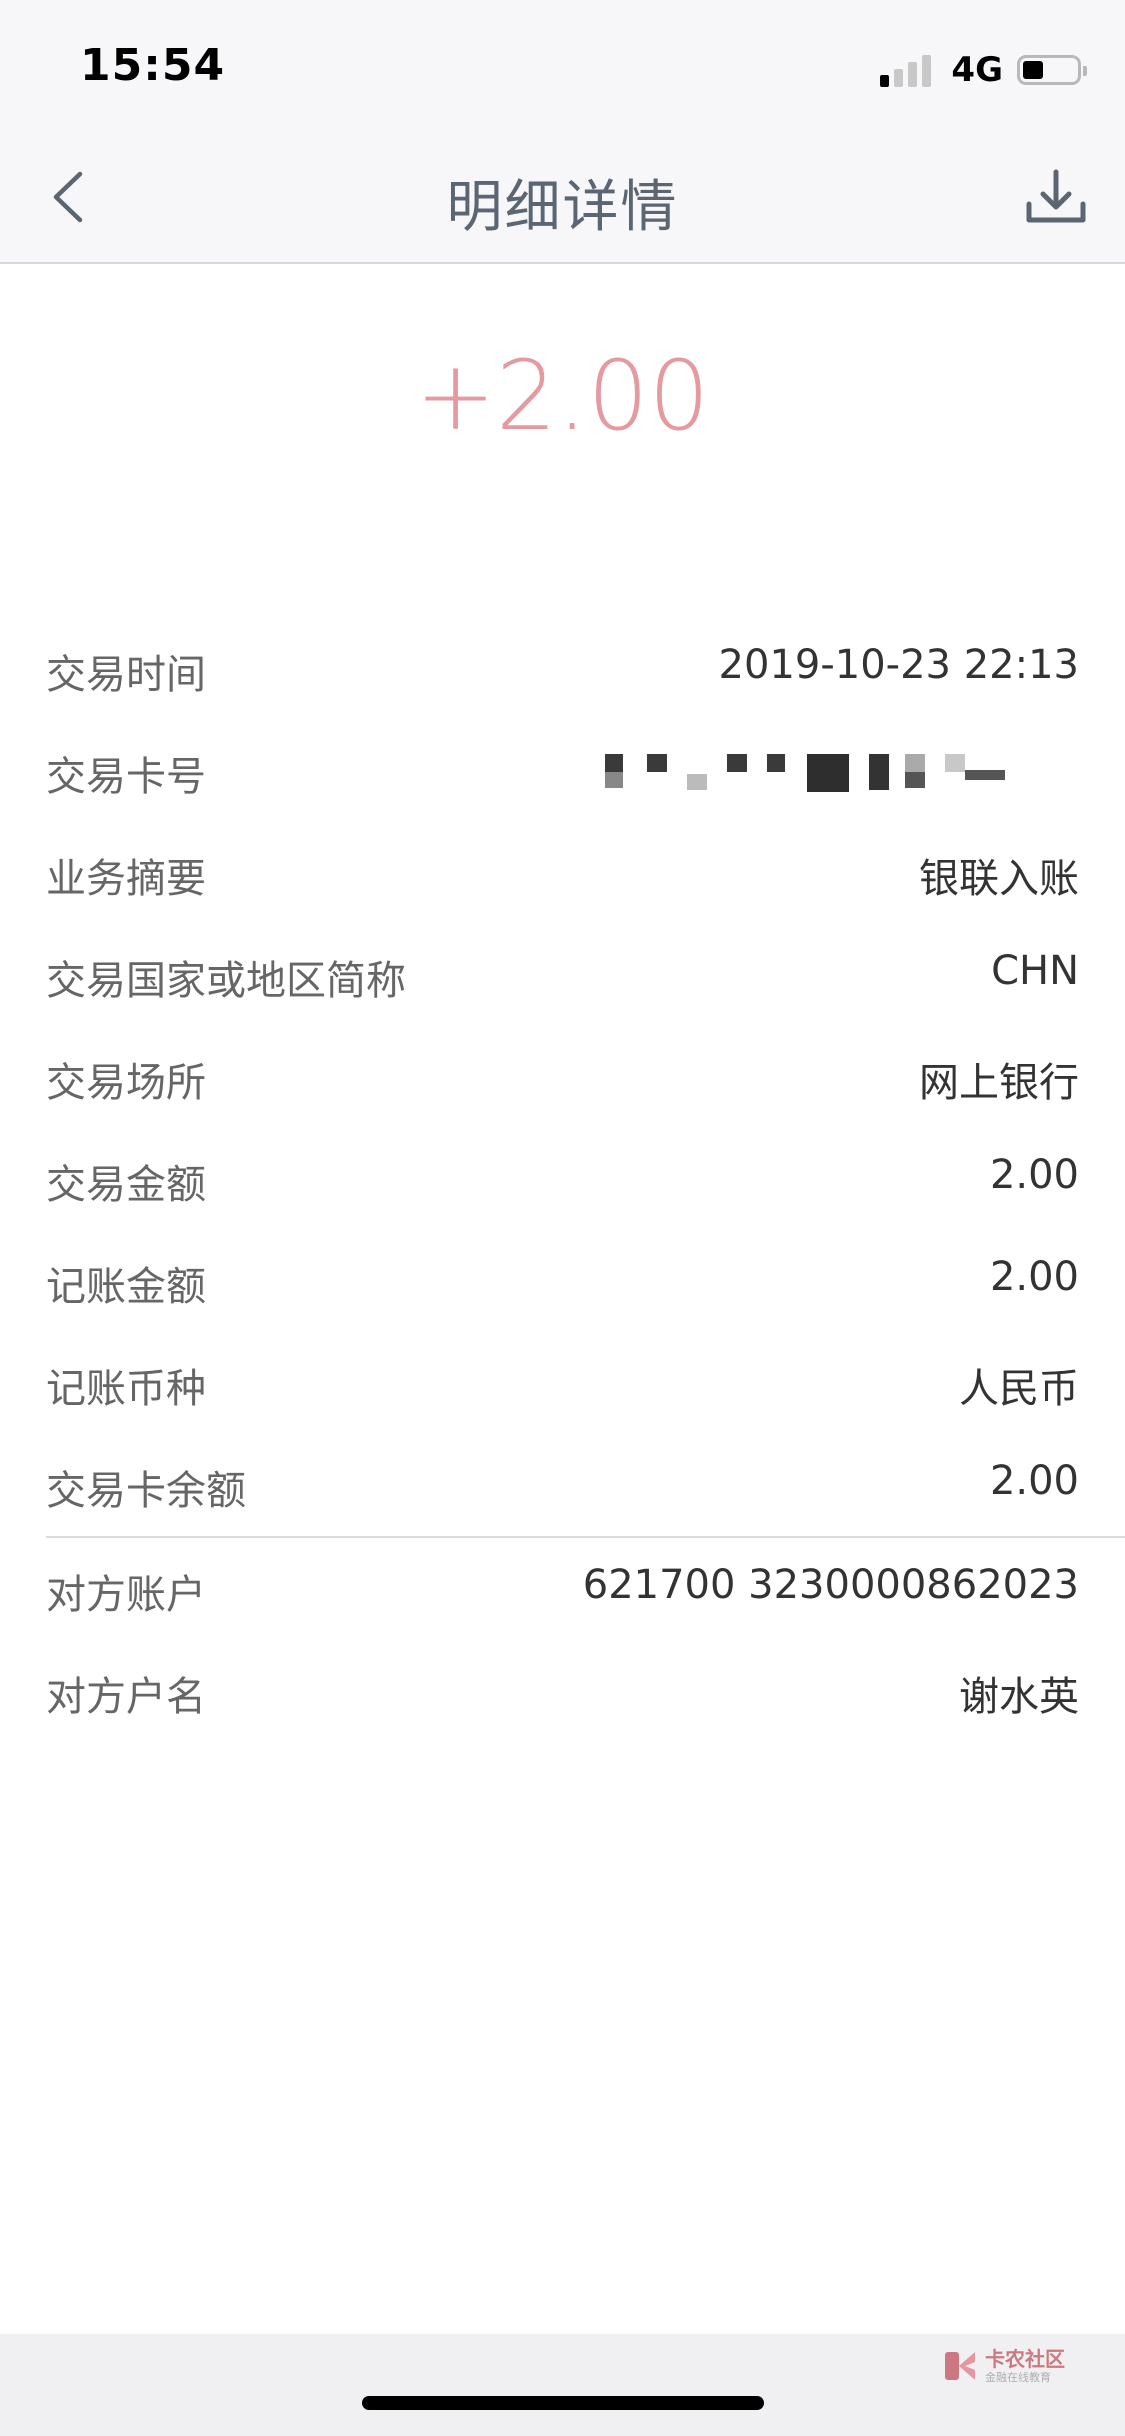  I want to click on detail-row-venue: 交易场所 网上银行, so click(562, 1077).